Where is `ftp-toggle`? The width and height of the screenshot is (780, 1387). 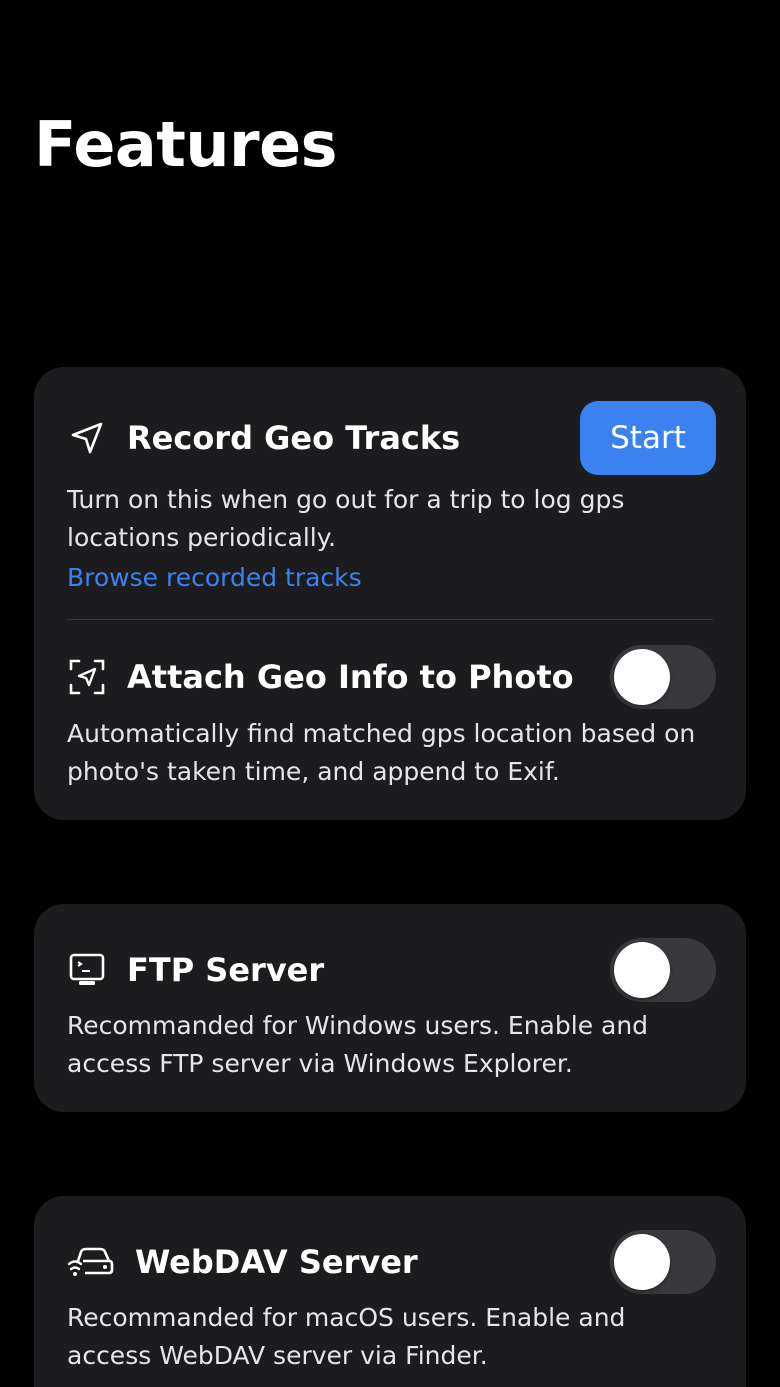 ftp-toggle is located at coordinates (663, 970).